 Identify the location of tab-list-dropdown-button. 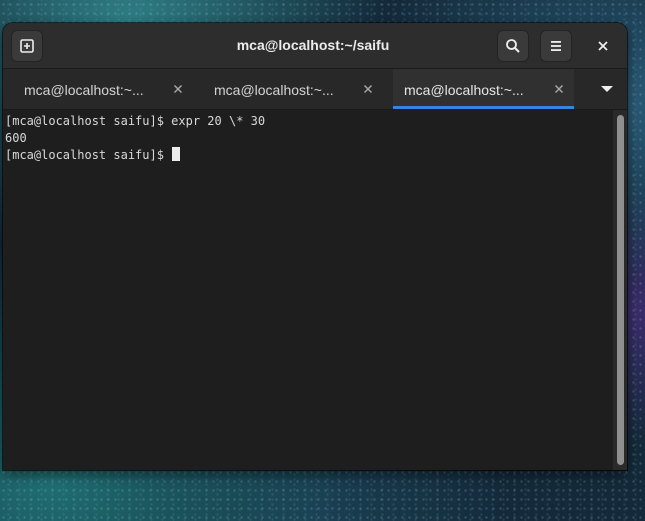
(607, 89).